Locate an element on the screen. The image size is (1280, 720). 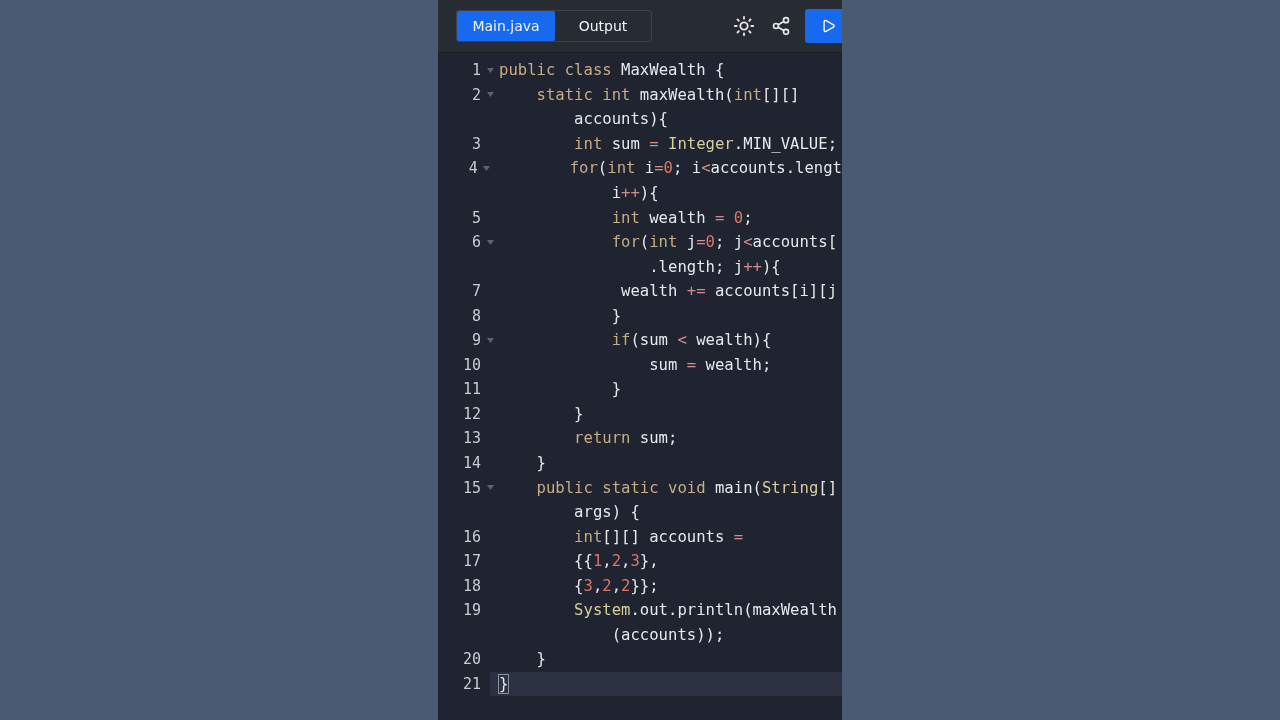
line-number: 14 is located at coordinates (471, 463).